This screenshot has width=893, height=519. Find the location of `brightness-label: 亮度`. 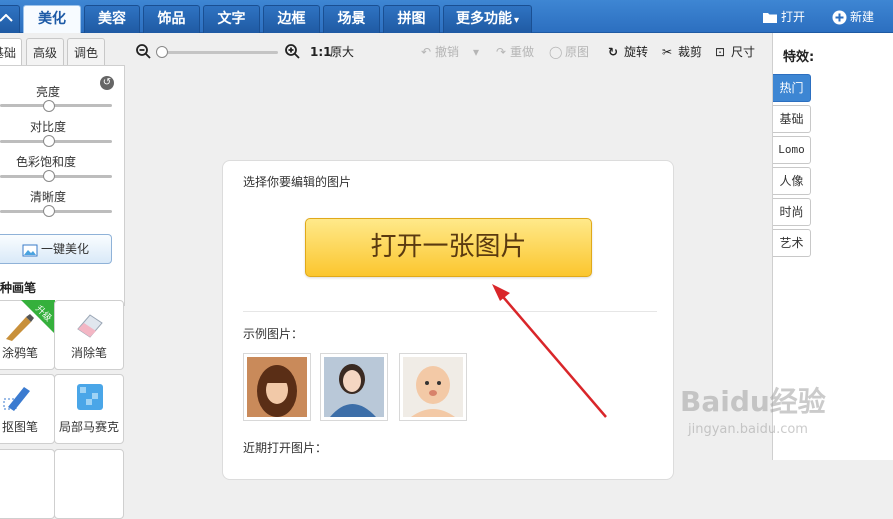

brightness-label: 亮度 is located at coordinates (47, 92).